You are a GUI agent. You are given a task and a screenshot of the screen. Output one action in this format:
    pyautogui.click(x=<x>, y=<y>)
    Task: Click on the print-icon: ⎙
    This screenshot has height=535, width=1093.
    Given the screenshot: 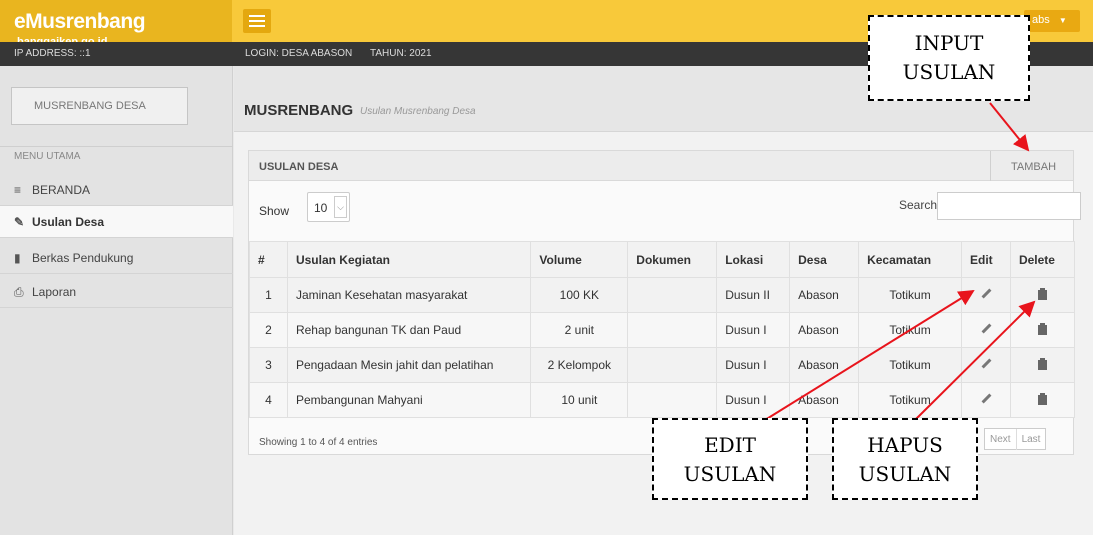 What is the action you would take?
    pyautogui.click(x=19, y=292)
    